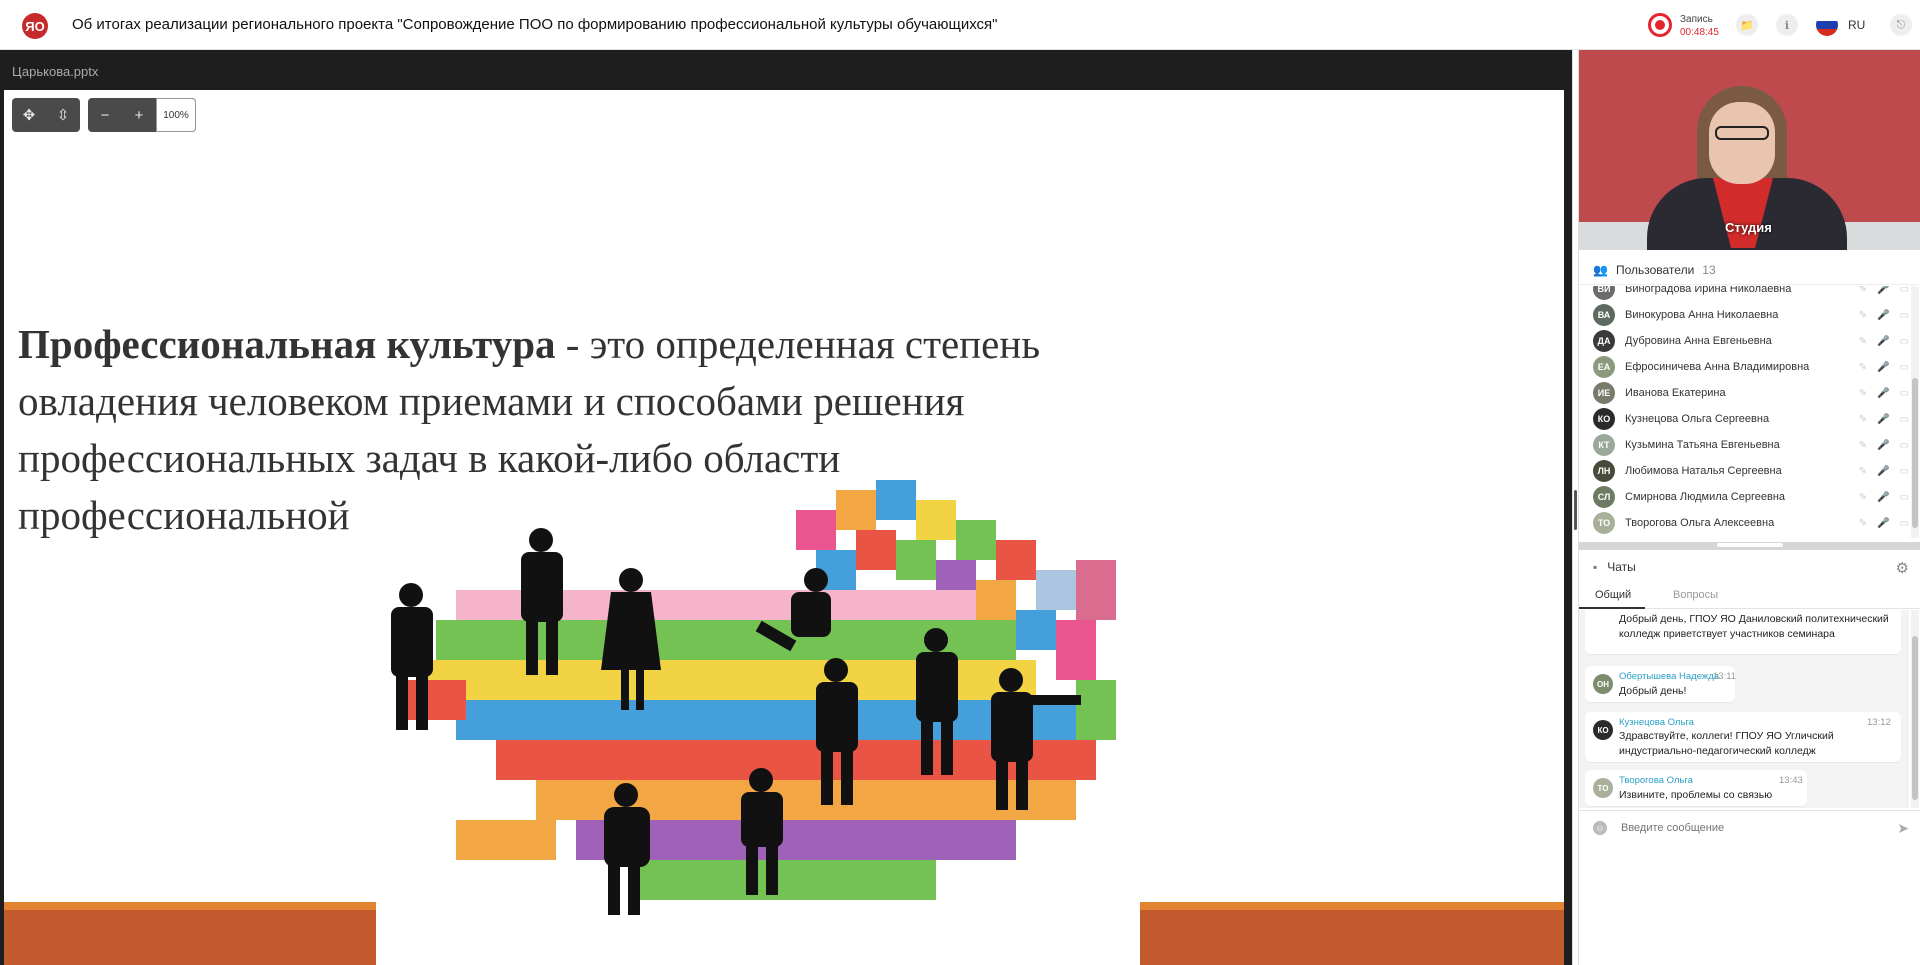 The image size is (1920, 965). I want to click on presentation-filename: Царькова.pptx, so click(55, 71).